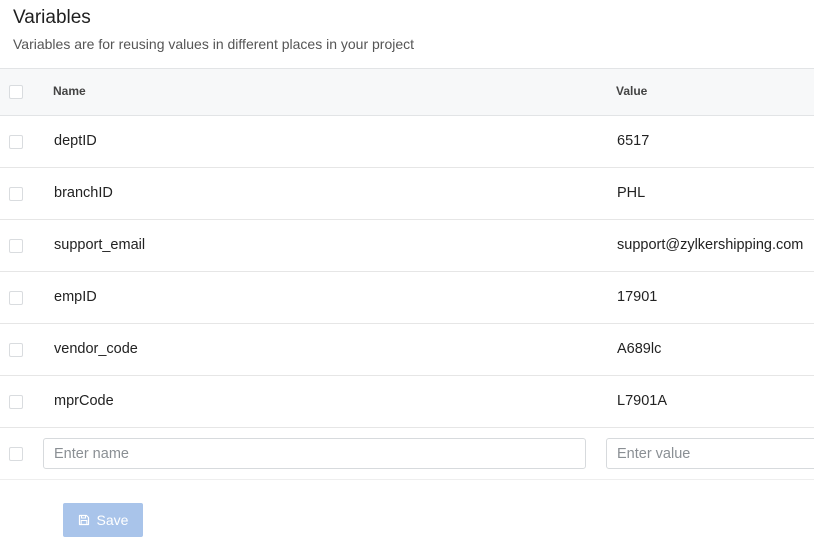 The height and width of the screenshot is (546, 814). I want to click on column-header-value: Value, so click(632, 91).